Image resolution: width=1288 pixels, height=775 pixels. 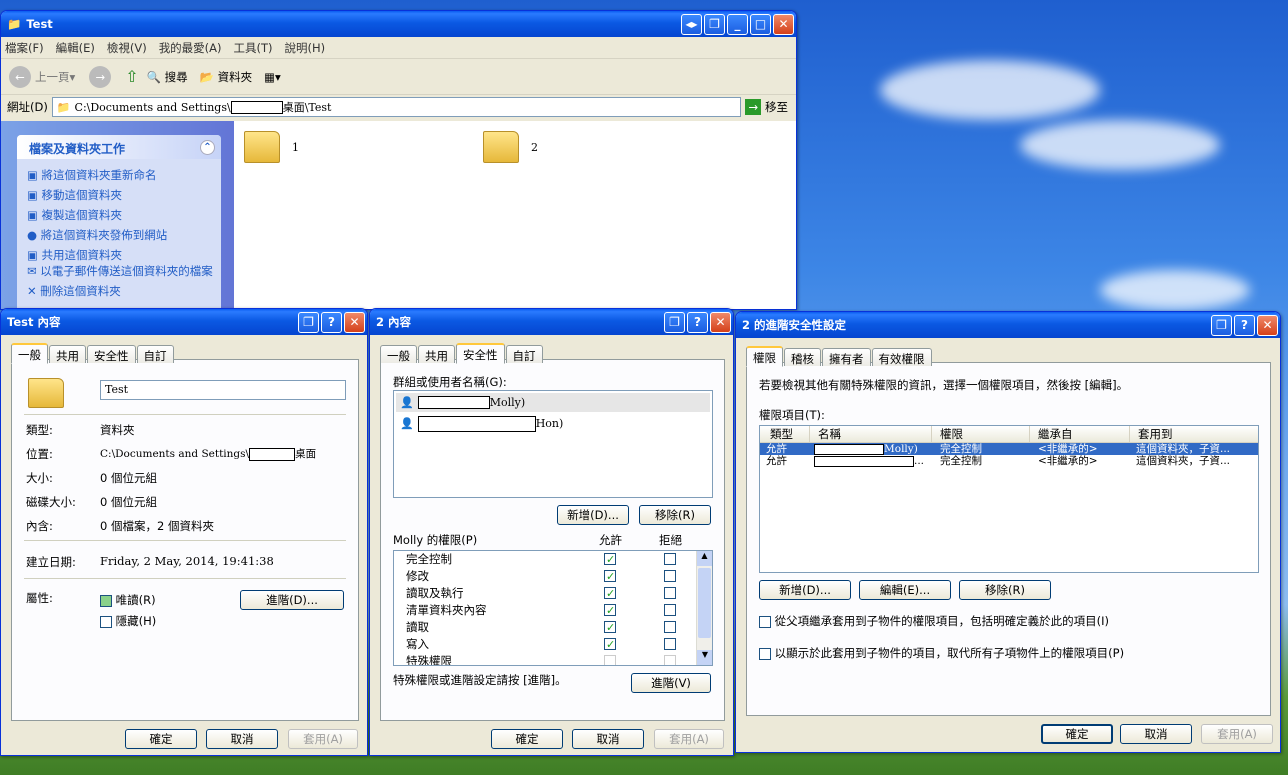 I want to click on user-row: 👤 Molly), so click(x=553, y=402).